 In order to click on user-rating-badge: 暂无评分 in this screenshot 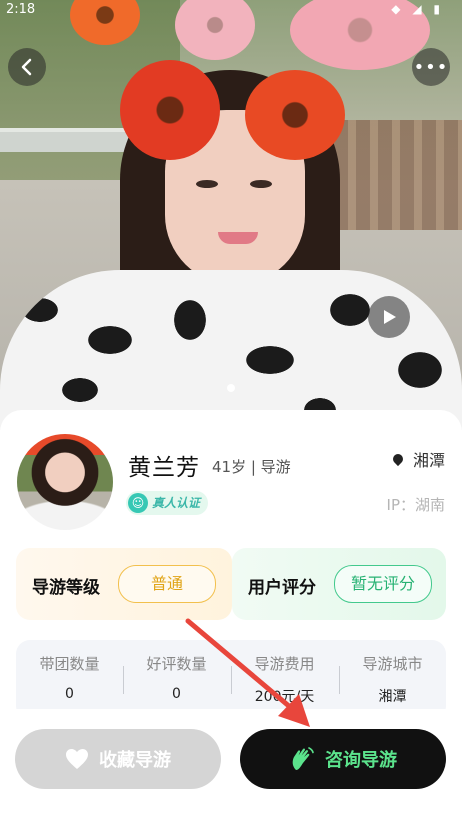, I will do `click(383, 584)`.